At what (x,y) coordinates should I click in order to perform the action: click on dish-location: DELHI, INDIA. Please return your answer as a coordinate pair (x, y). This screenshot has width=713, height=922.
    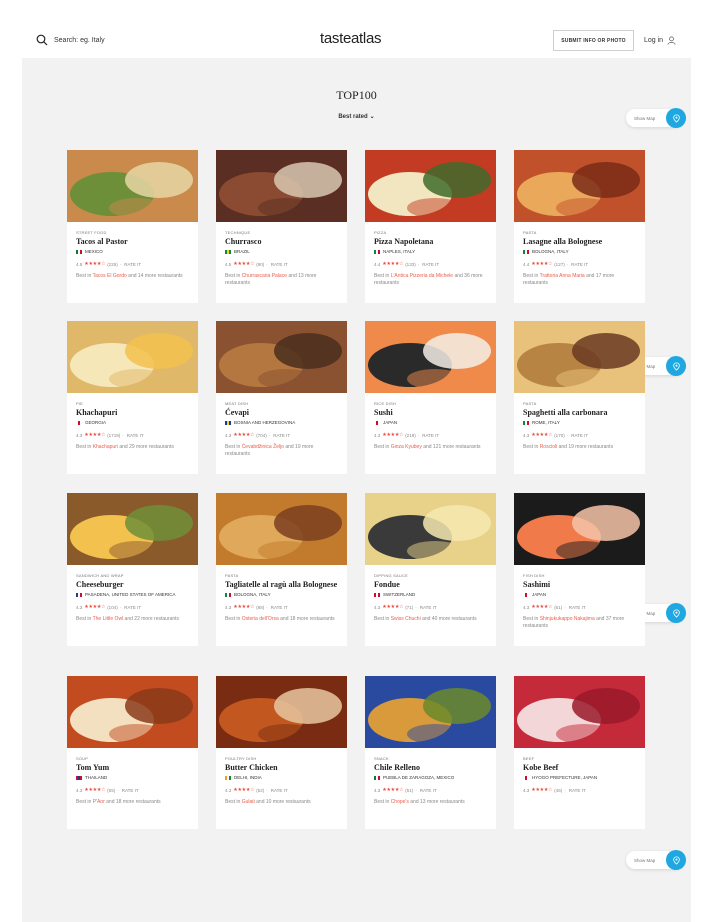
    Looking at the image, I should click on (282, 778).